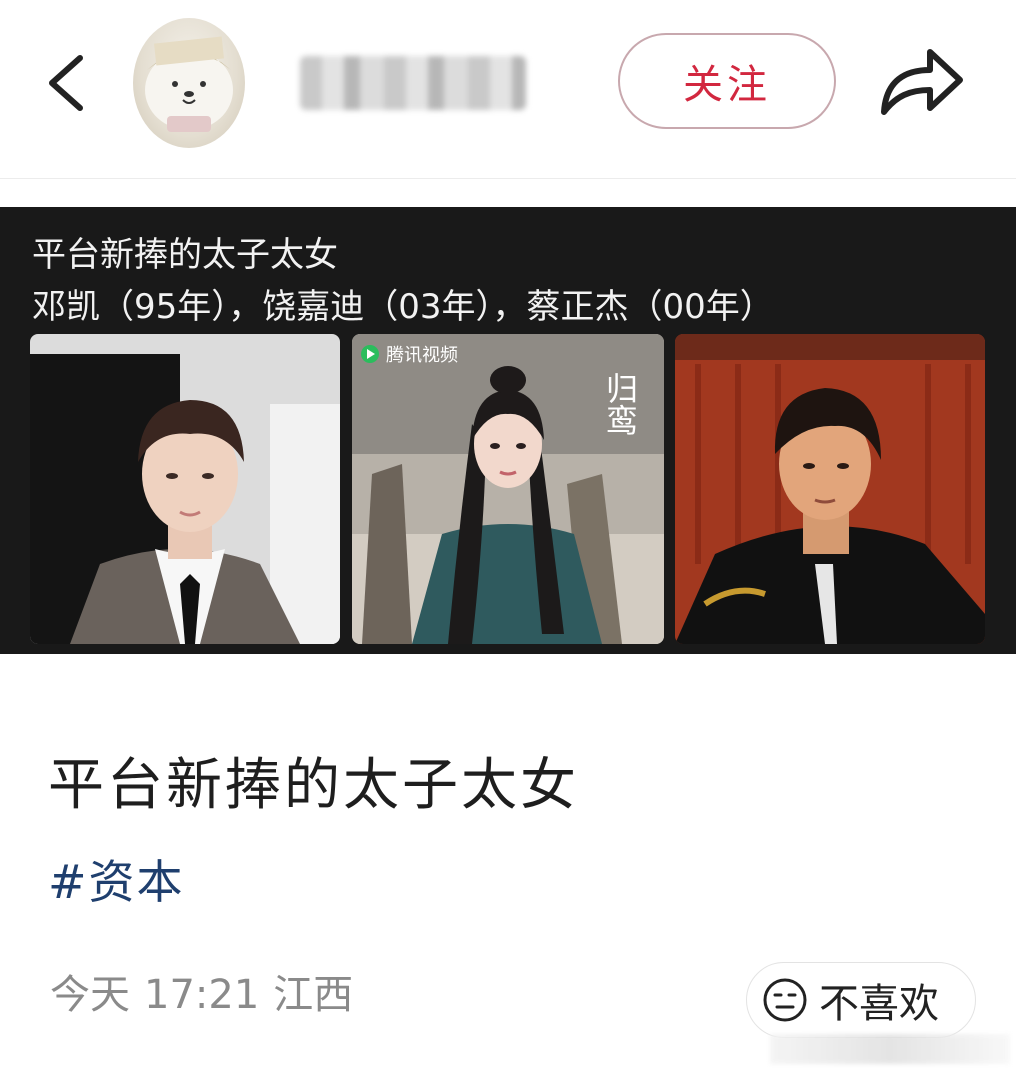  What do you see at coordinates (890, 1049) in the screenshot?
I see `watermark-blur` at bounding box center [890, 1049].